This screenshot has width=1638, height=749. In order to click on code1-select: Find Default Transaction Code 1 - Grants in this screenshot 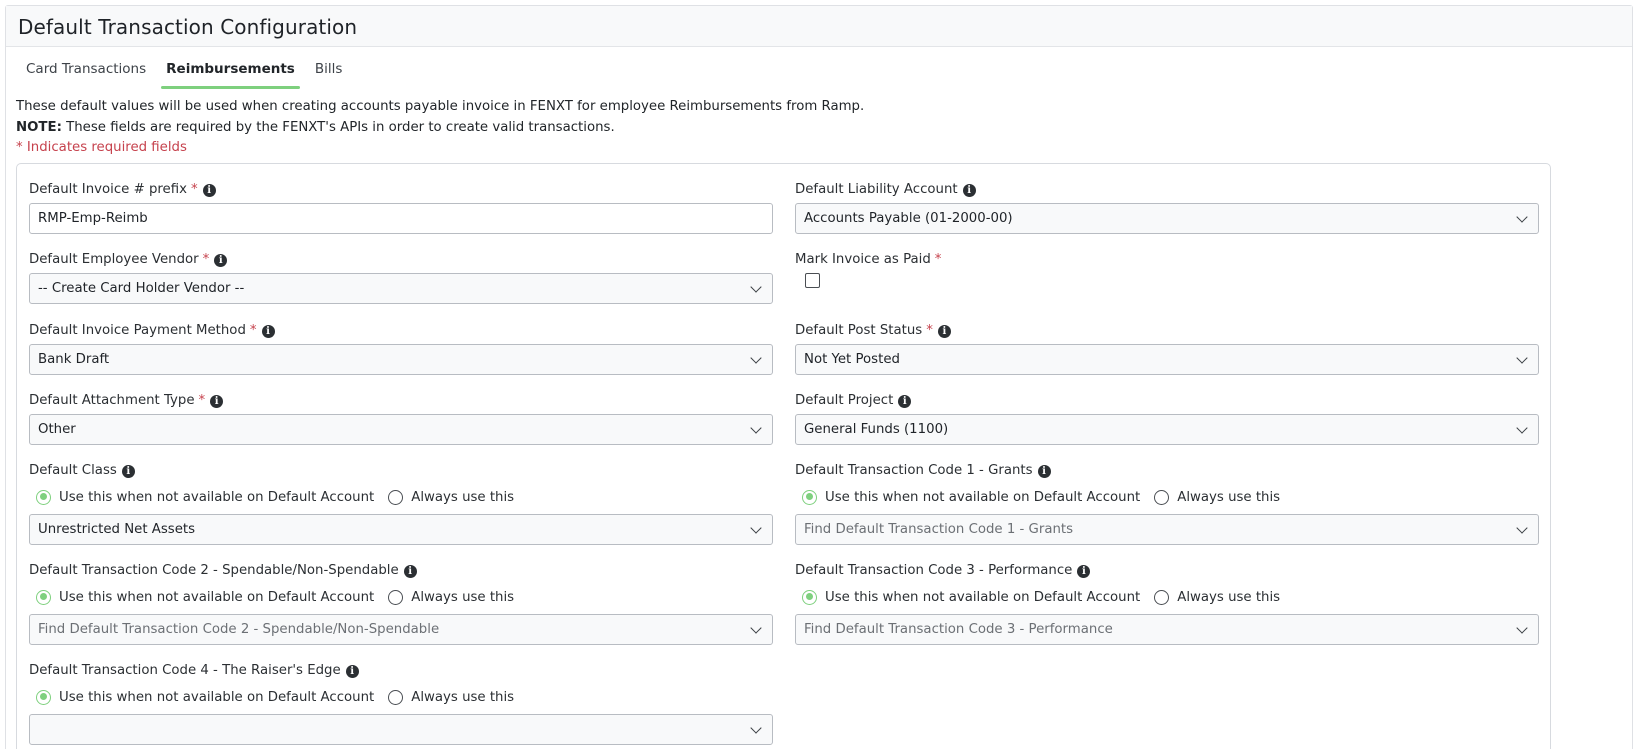, I will do `click(1167, 529)`.